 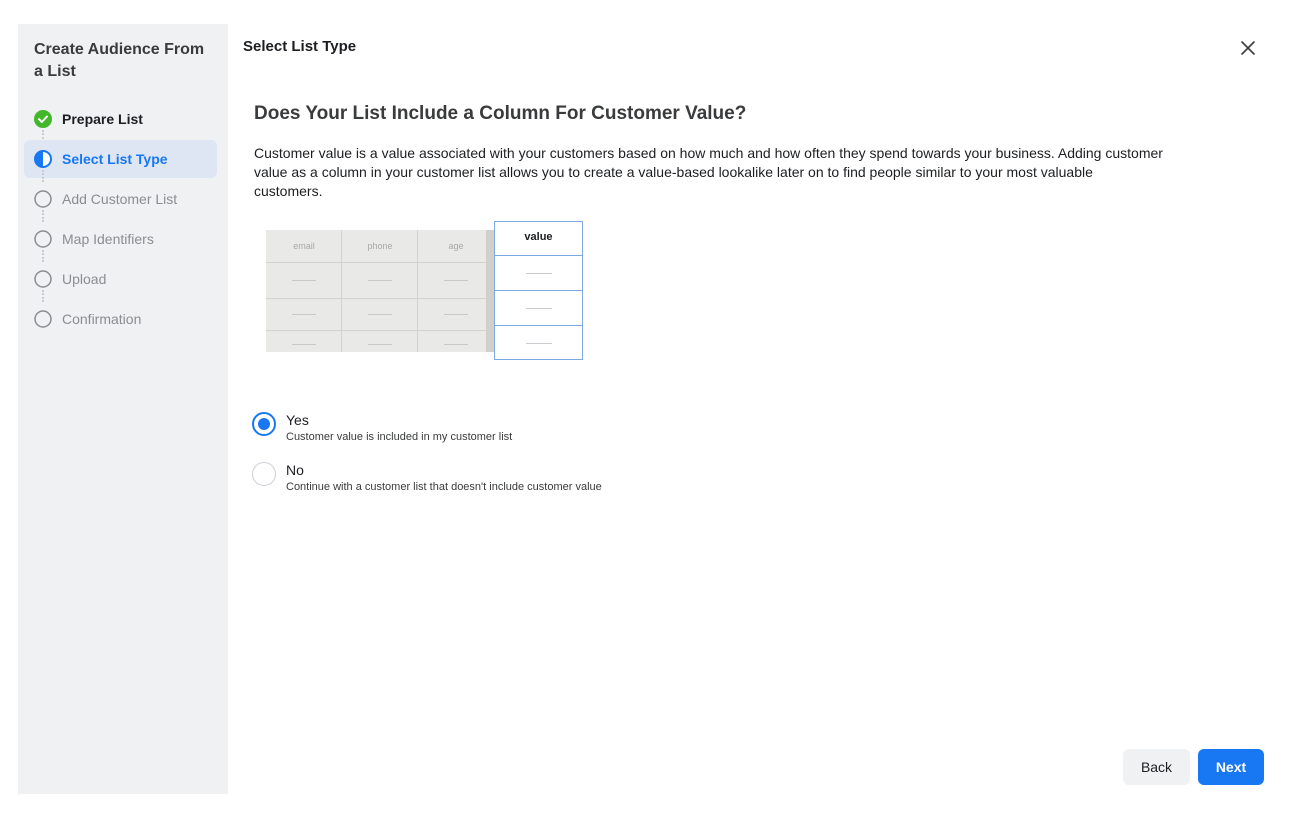 I want to click on option-label: Yes, so click(x=297, y=420).